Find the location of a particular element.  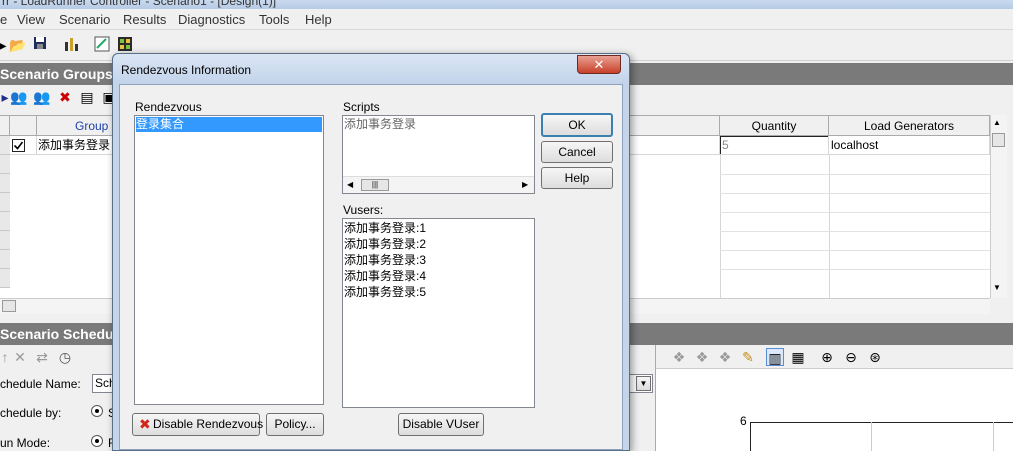

menu-results: Results is located at coordinates (144, 19).